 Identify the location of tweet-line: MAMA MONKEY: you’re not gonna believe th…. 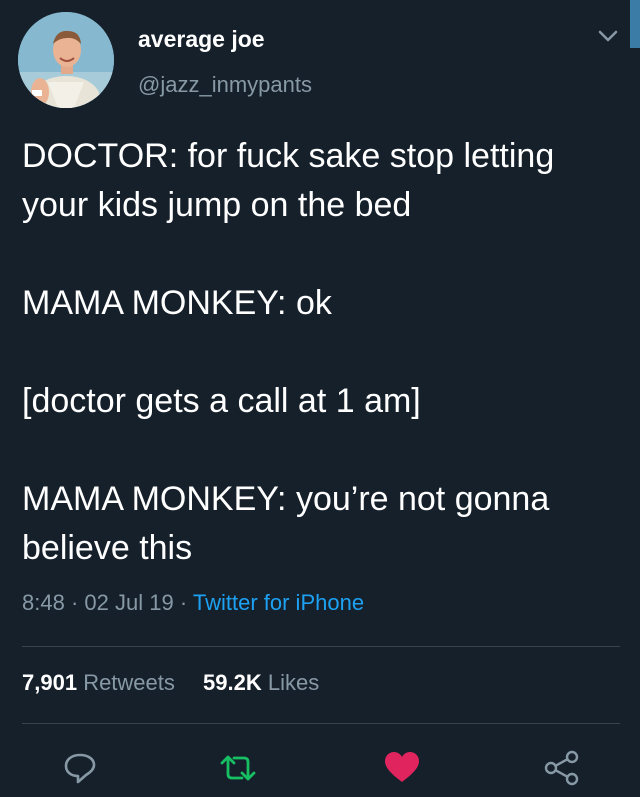
(286, 523).